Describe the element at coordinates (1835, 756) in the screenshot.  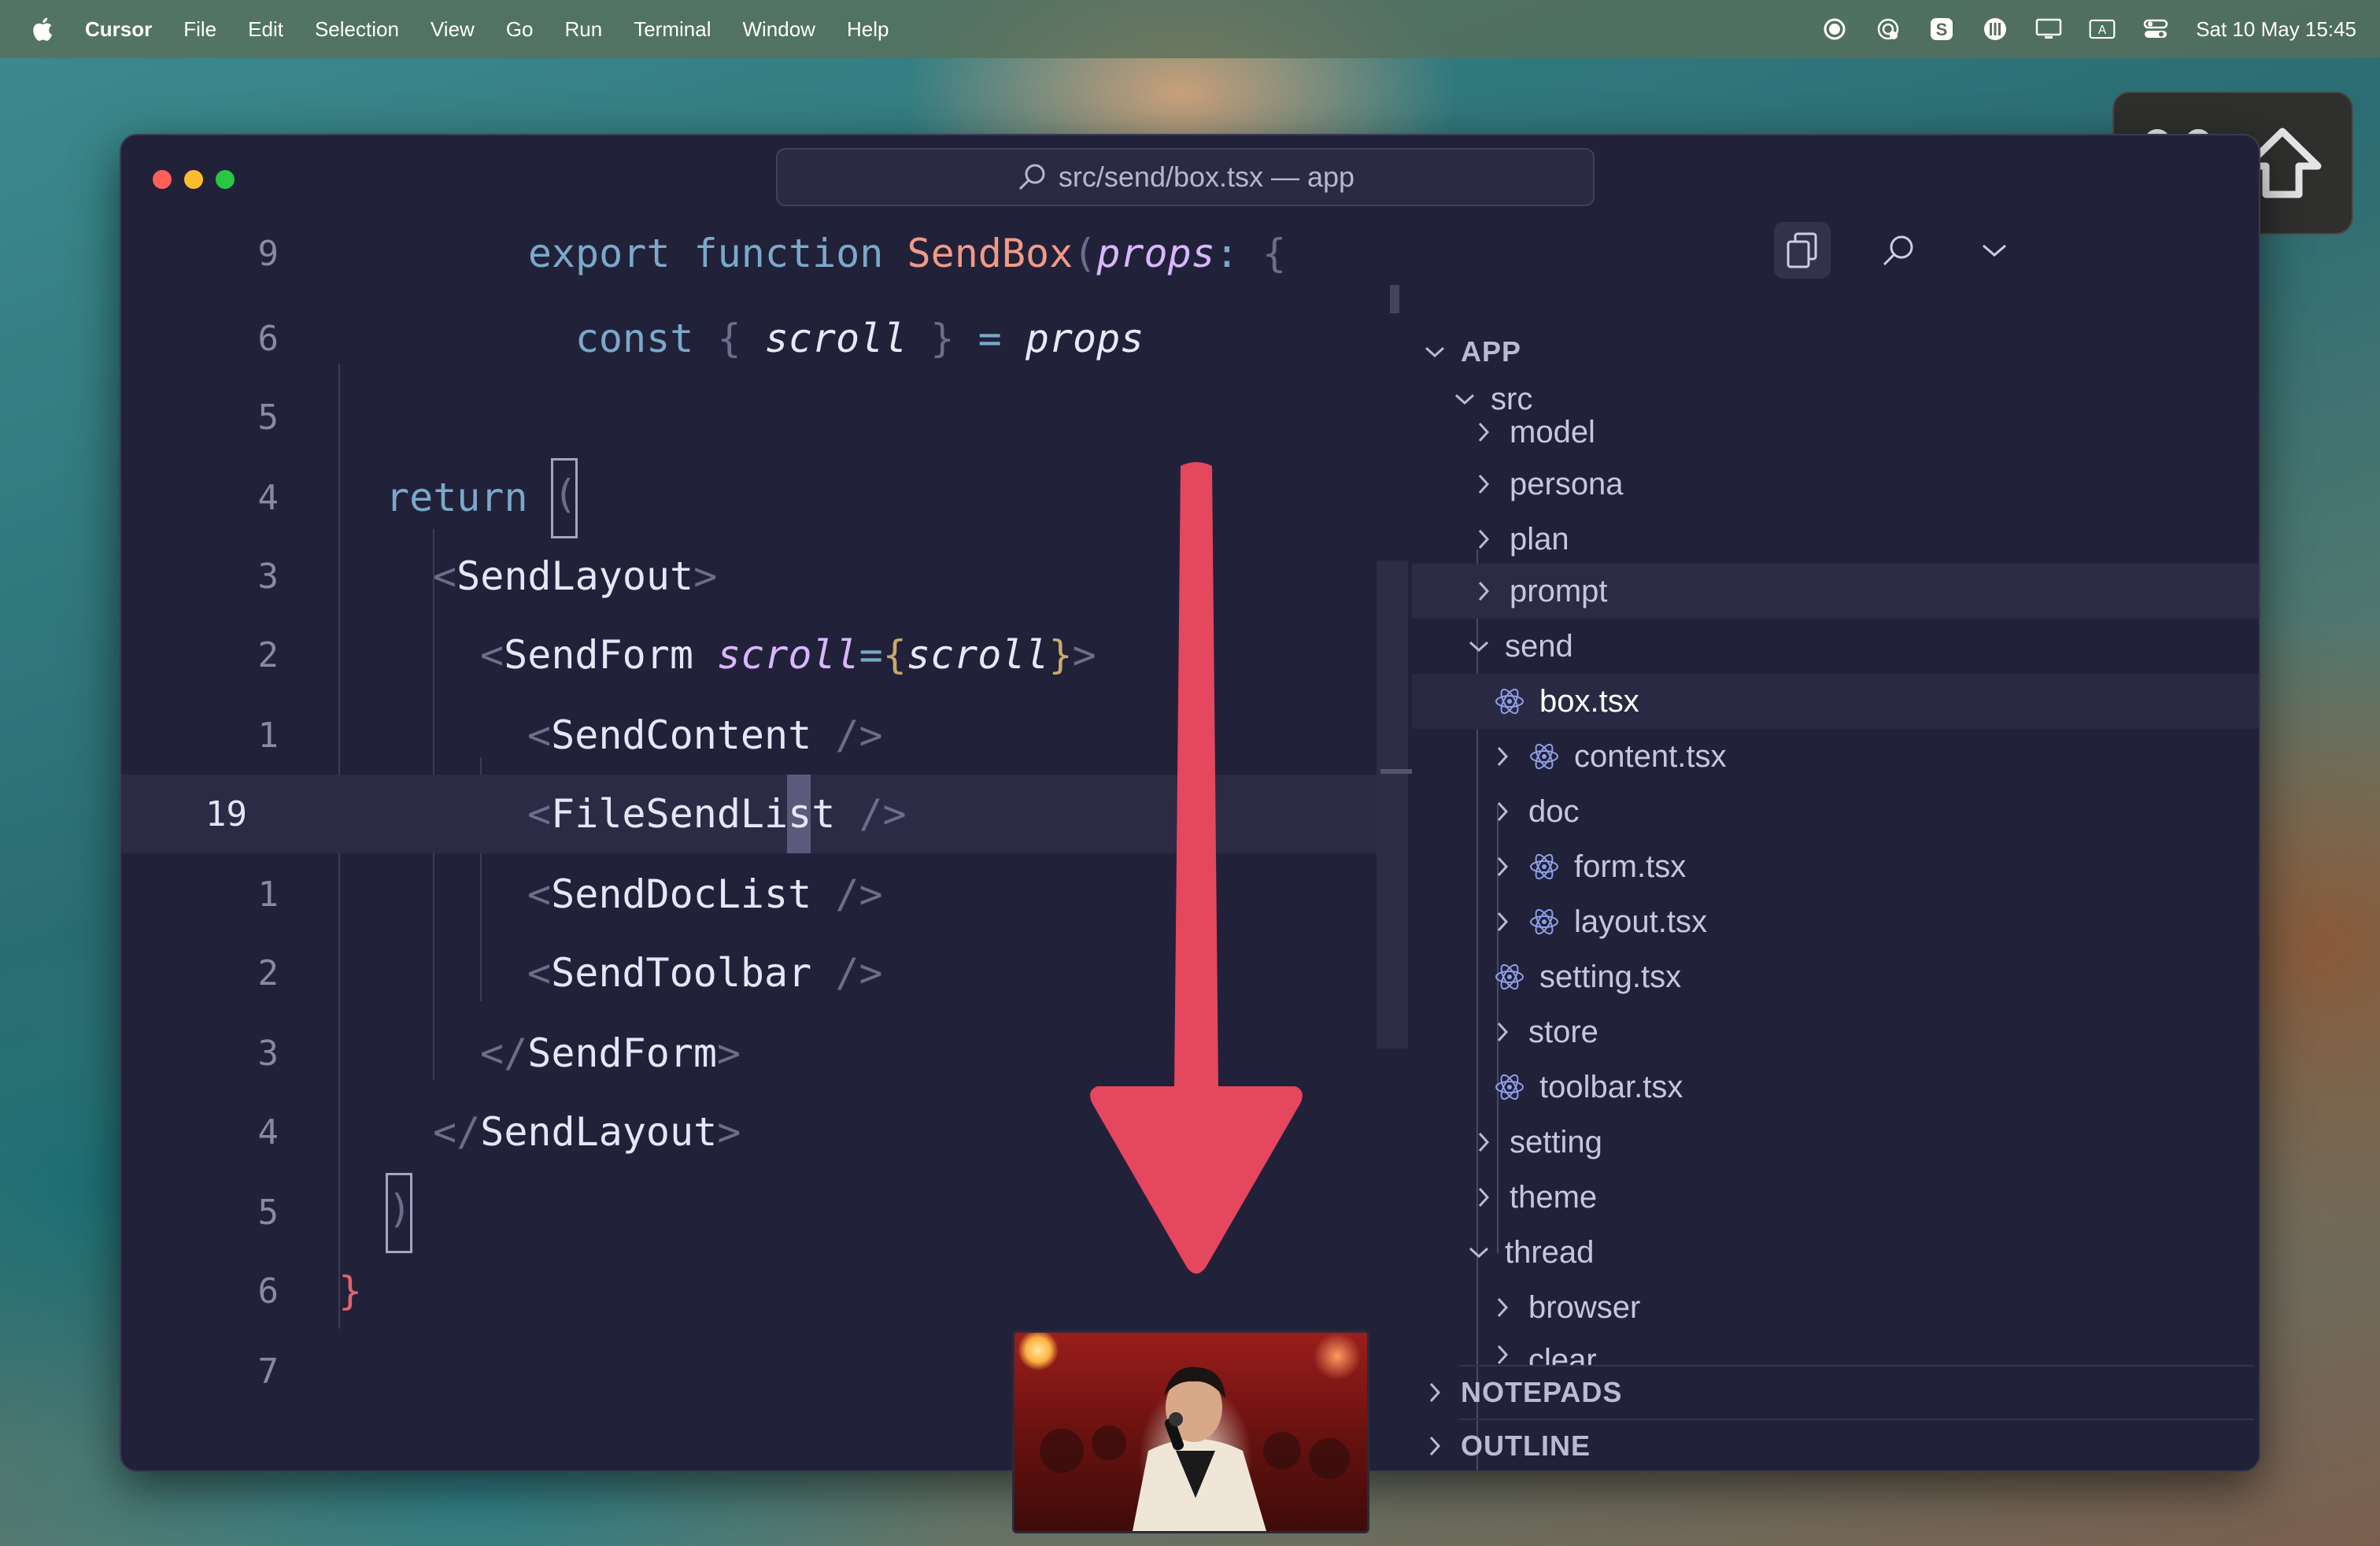
I see `tree-item-content-tsx: content.tsx` at that location.